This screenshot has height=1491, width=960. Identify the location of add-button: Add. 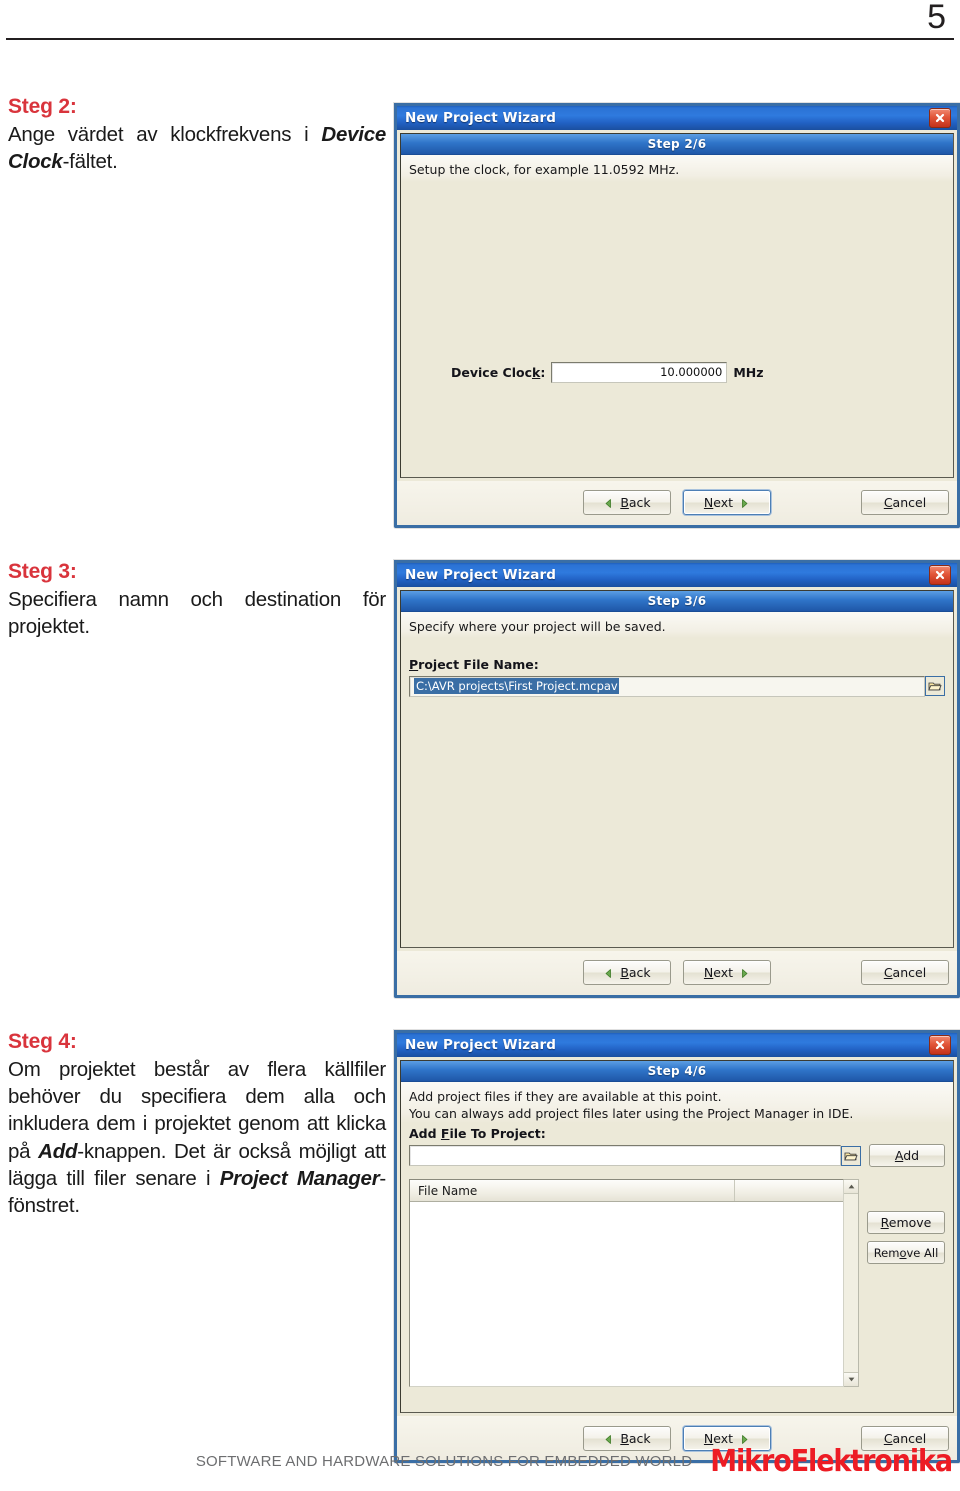
(907, 1155).